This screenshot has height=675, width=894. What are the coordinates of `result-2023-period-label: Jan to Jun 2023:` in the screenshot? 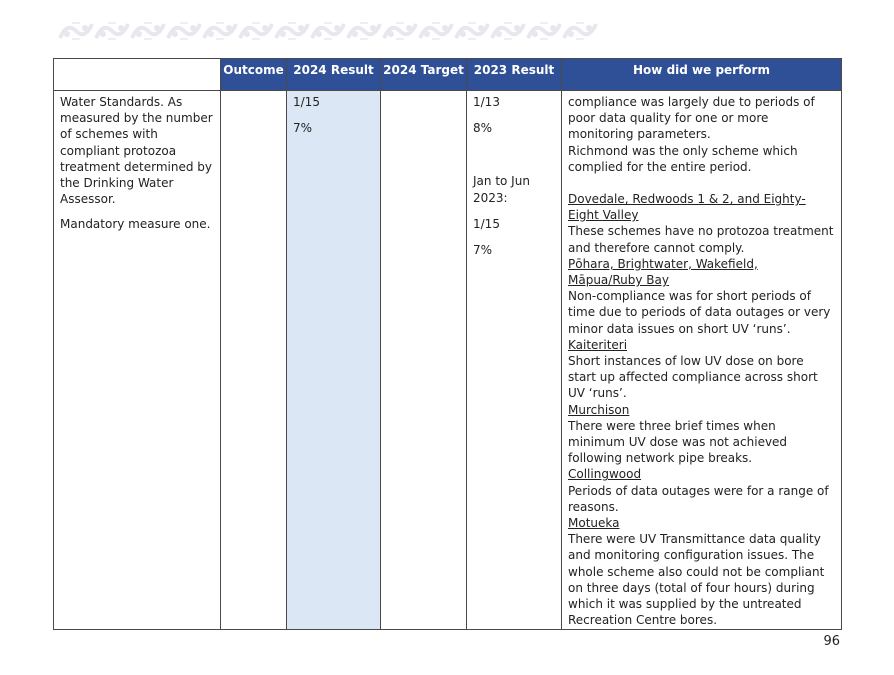 It's located at (501, 189).